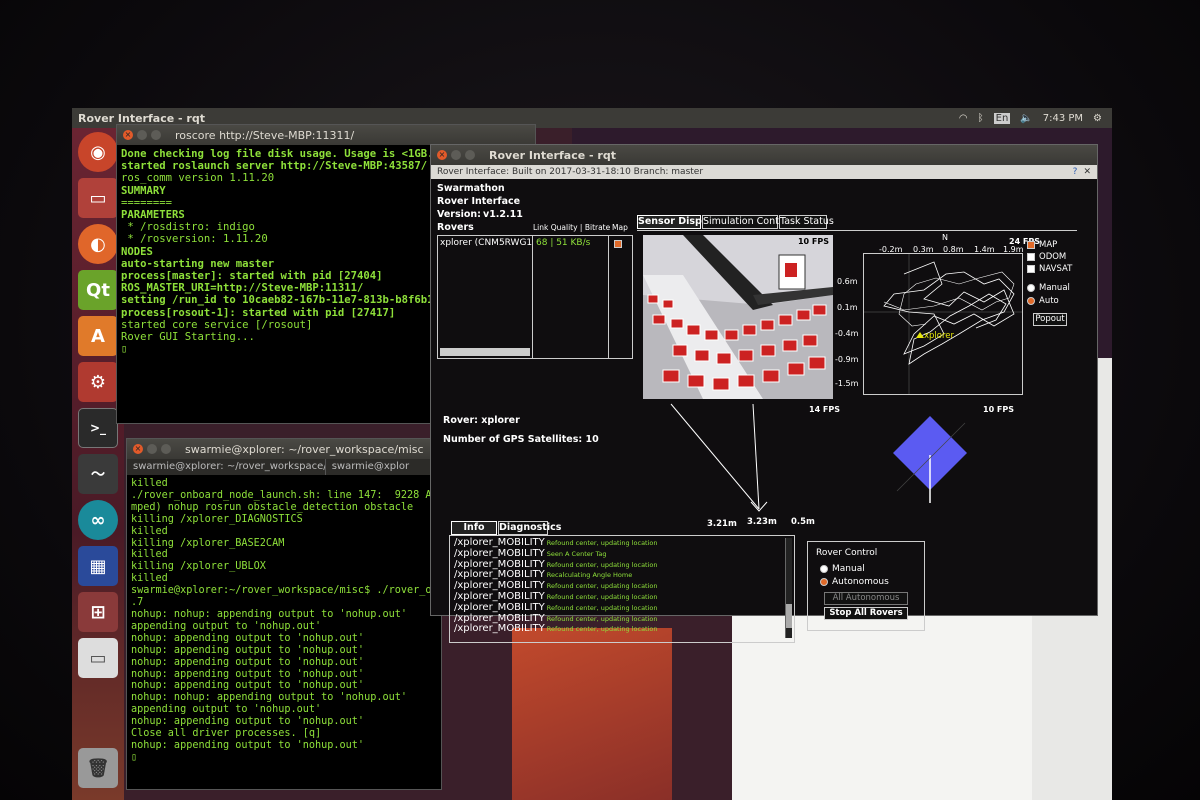 The image size is (1200, 800). What do you see at coordinates (618, 244) in the screenshot?
I see `rover-map-checkbox` at bounding box center [618, 244].